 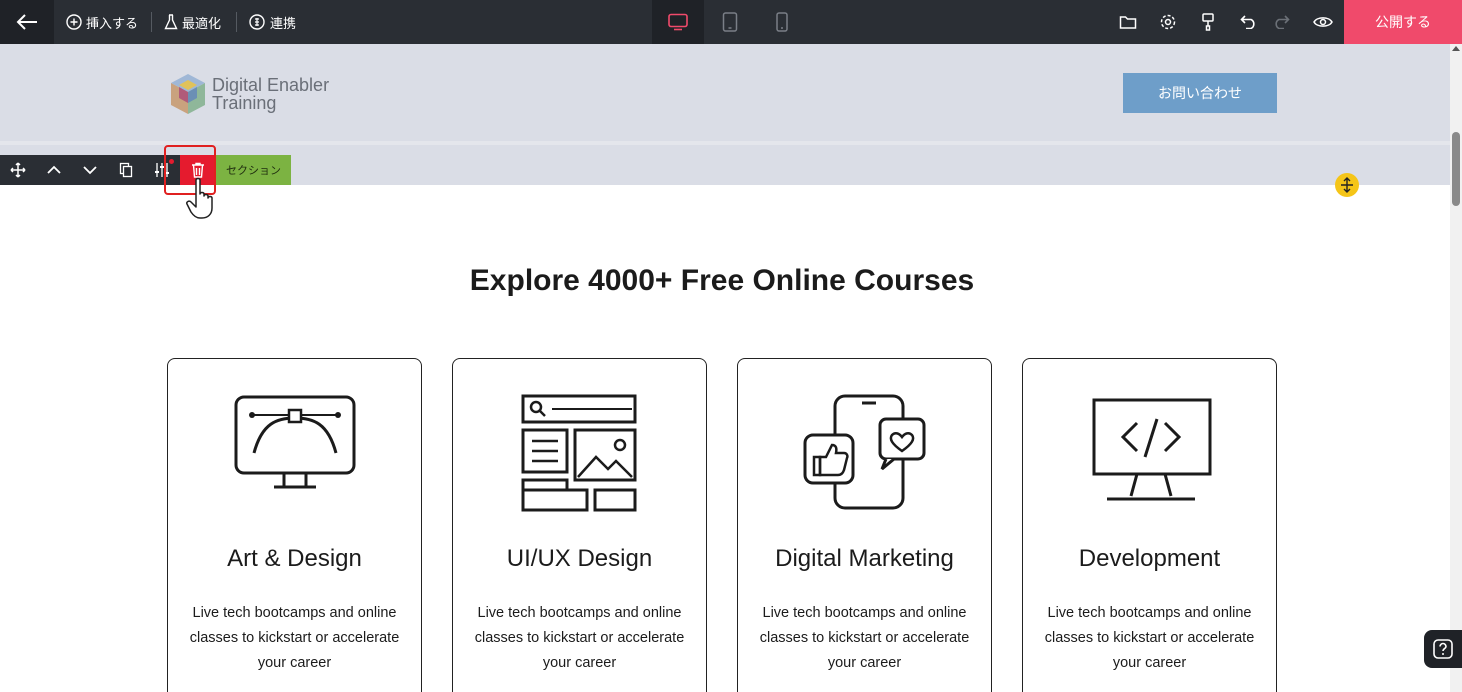 What do you see at coordinates (1149, 558) in the screenshot?
I see `course-card-title: Development` at bounding box center [1149, 558].